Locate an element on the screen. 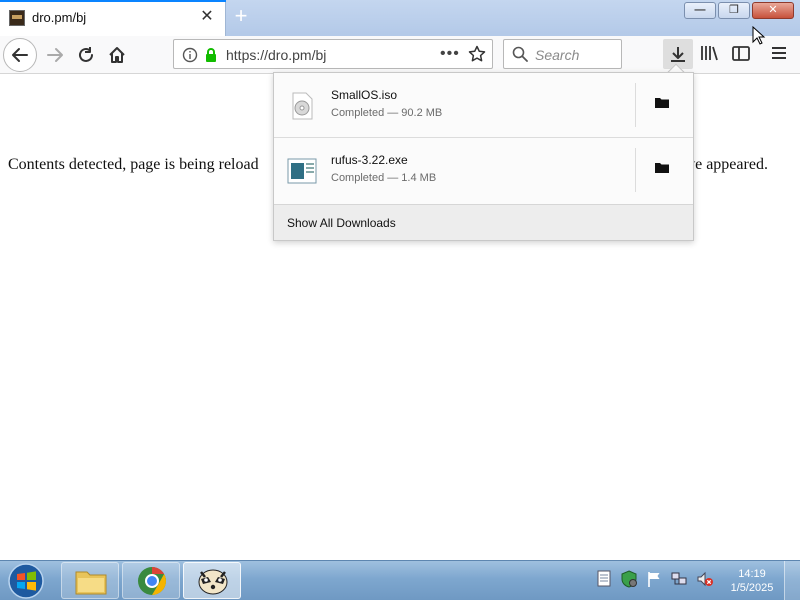  library-icon is located at coordinates (709, 53).